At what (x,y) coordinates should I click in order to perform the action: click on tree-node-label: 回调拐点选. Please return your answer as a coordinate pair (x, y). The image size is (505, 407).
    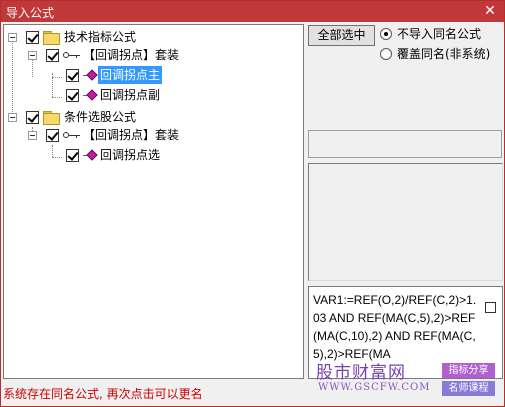
    Looking at the image, I should click on (130, 155).